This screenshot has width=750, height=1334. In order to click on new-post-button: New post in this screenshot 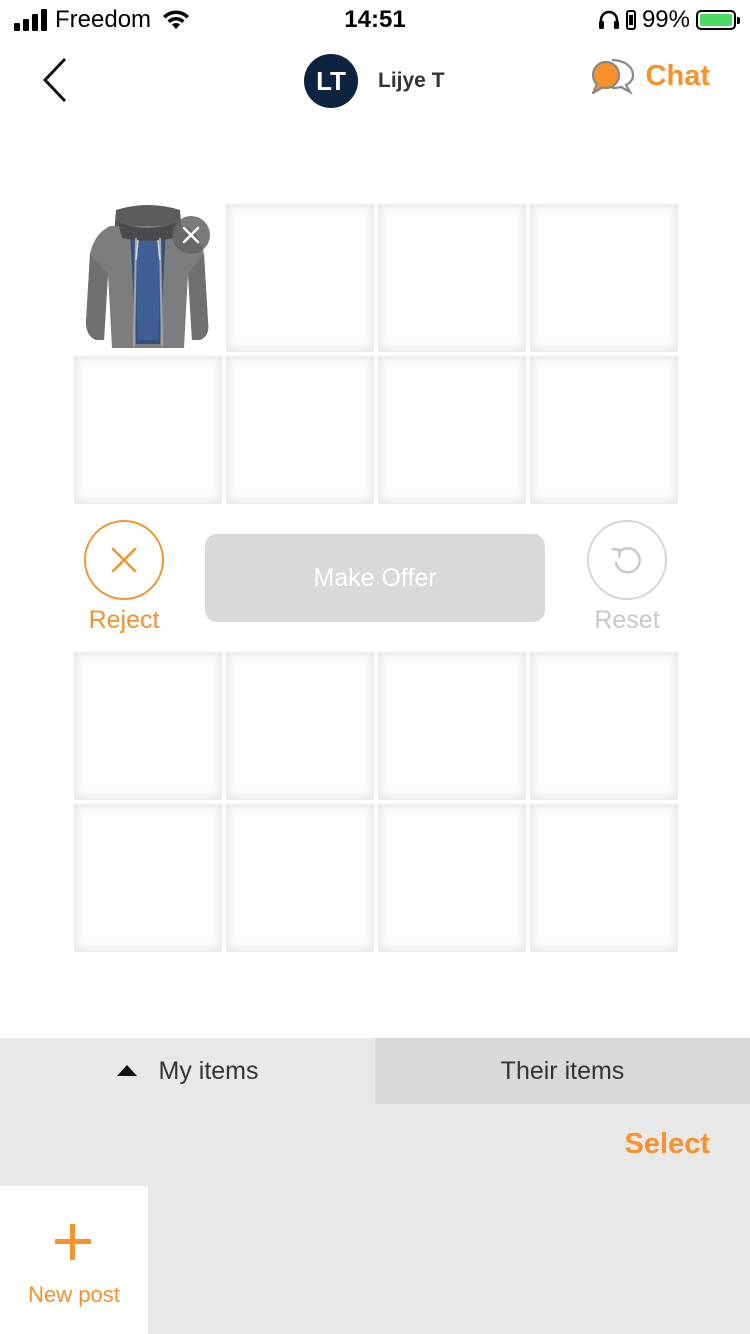, I will do `click(74, 1260)`.